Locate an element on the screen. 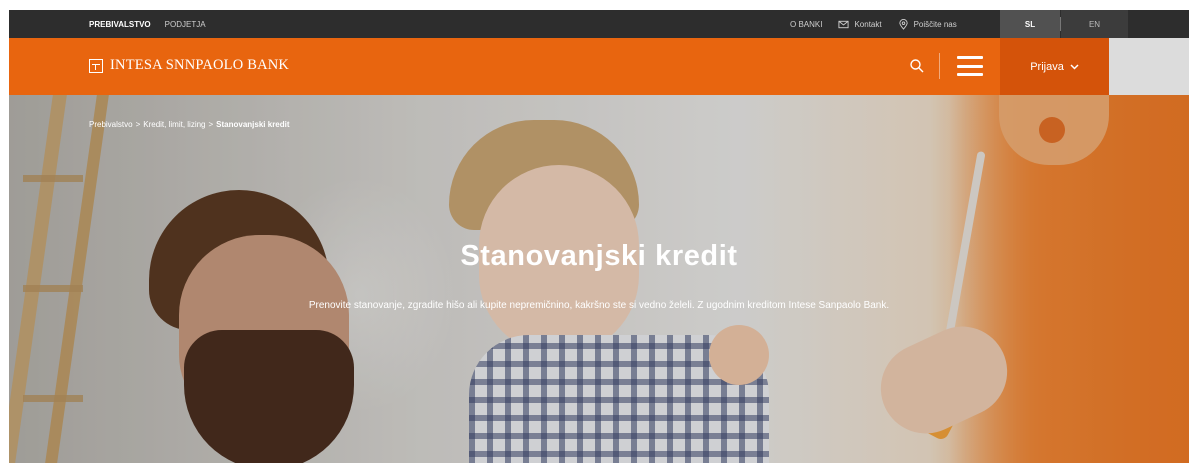  header-divider is located at coordinates (939, 66).